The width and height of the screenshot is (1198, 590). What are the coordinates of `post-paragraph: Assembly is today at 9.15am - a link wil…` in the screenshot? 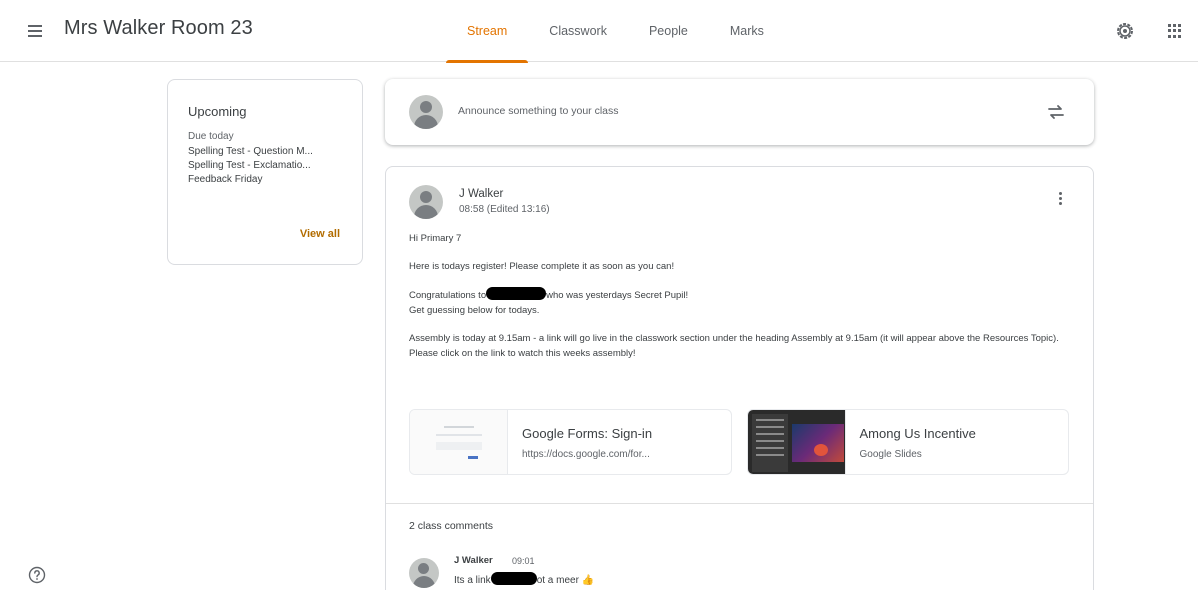 It's located at (734, 346).